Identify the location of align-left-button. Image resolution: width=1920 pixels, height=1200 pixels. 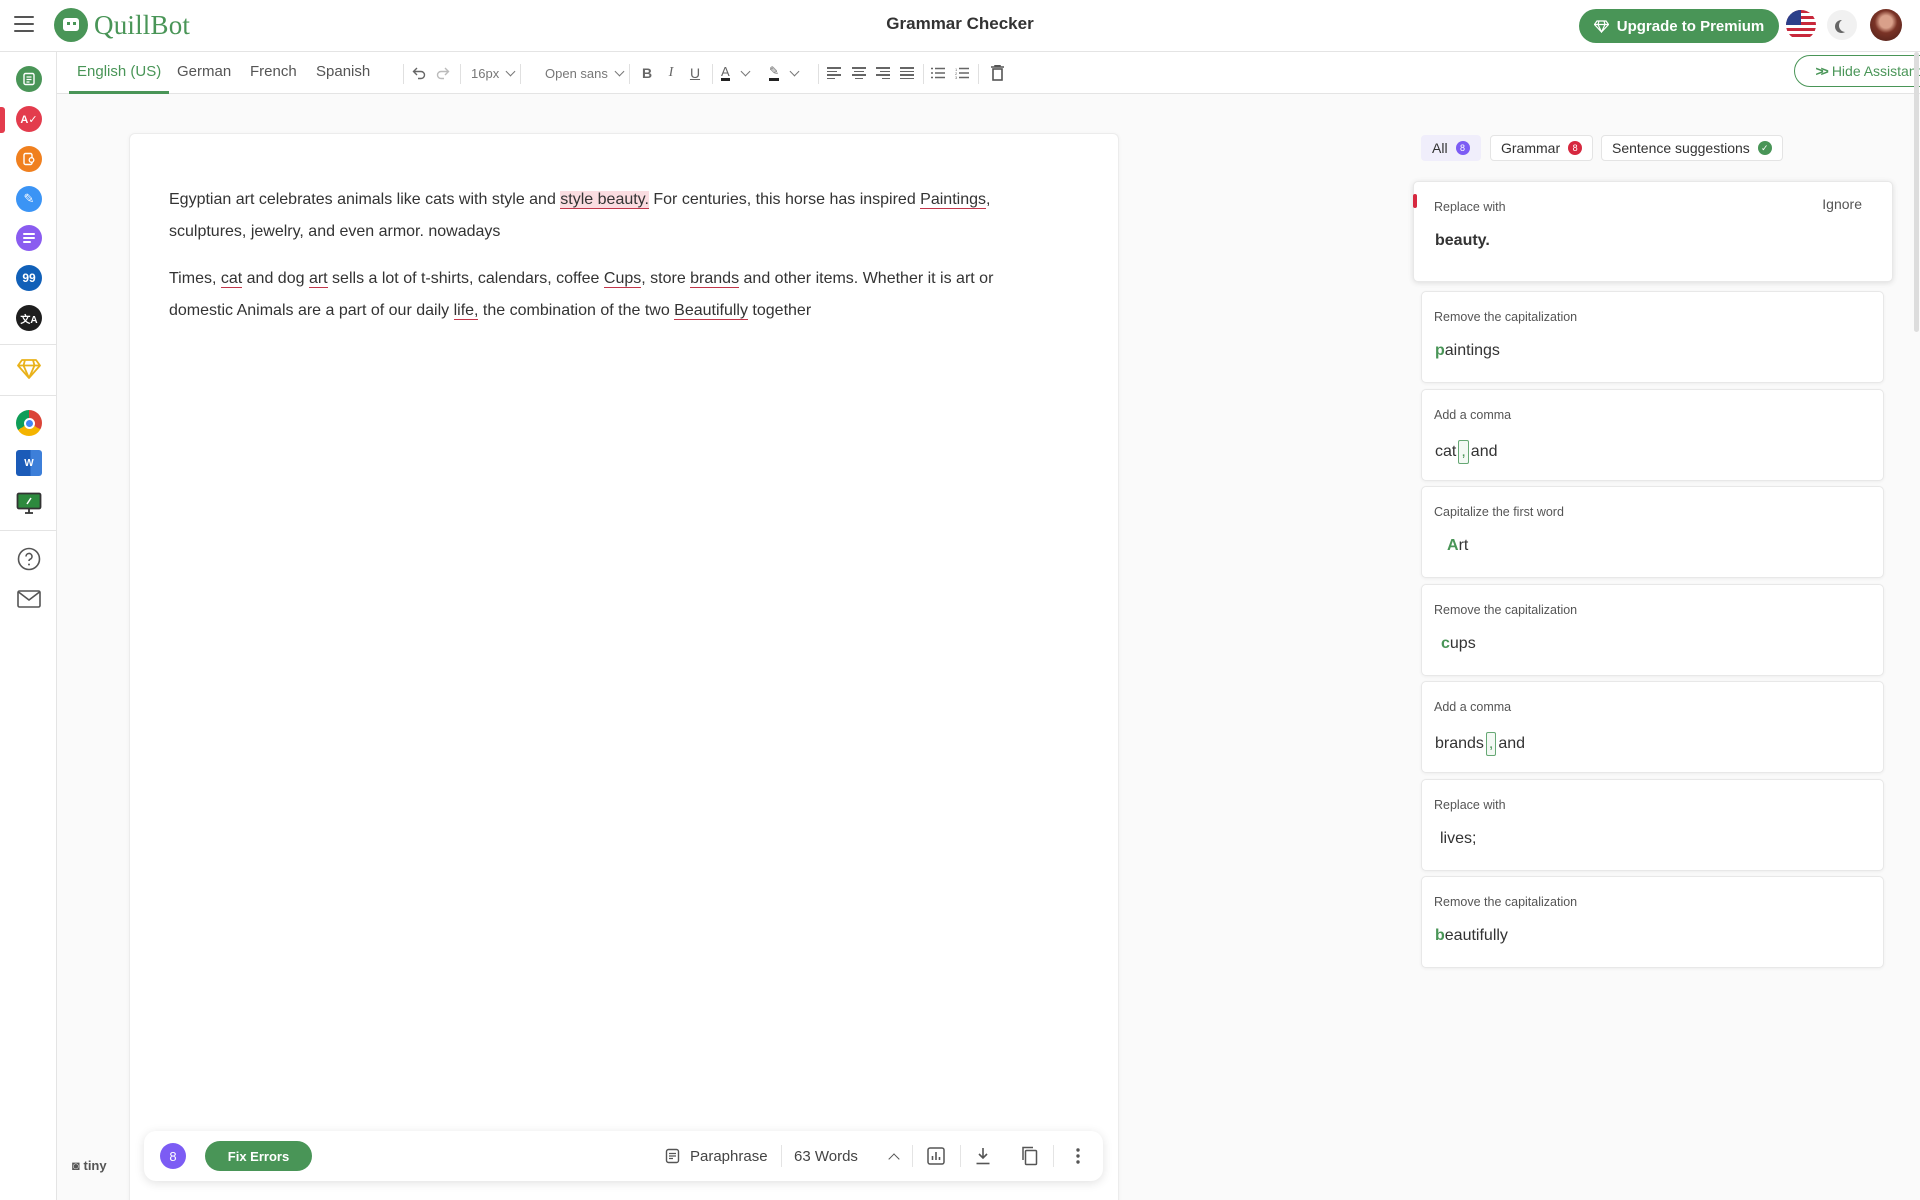
(834, 73).